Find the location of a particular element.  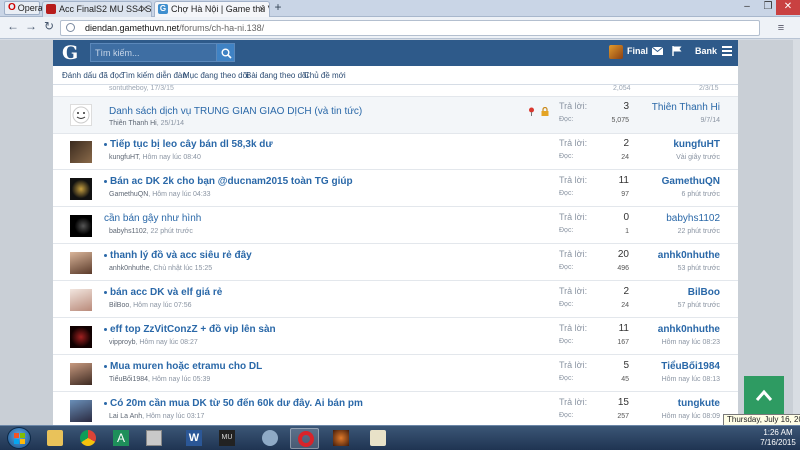

thread-starter: vipproyb is located at coordinates (122, 342).